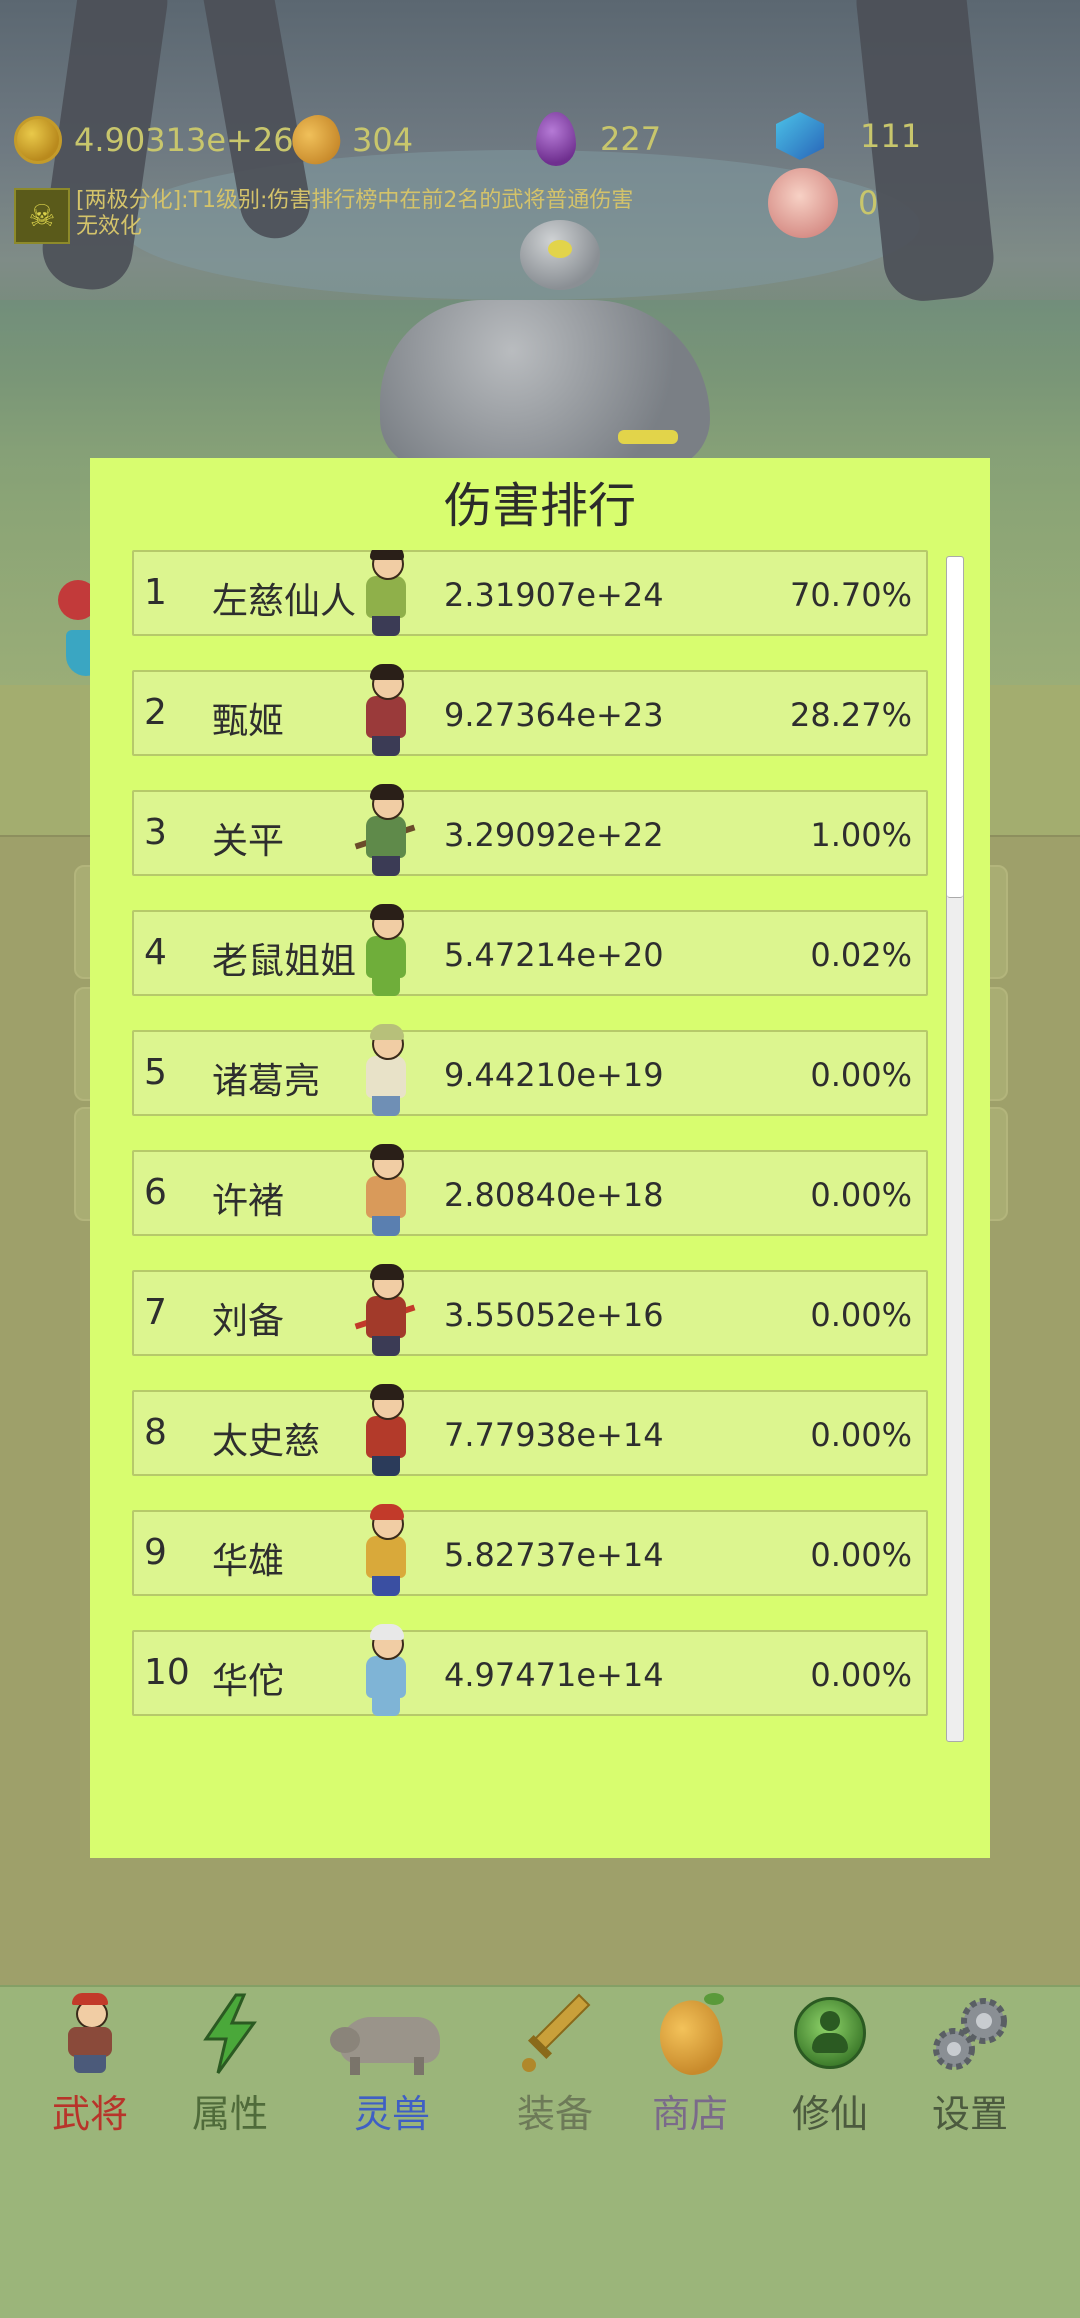  What do you see at coordinates (89, 2114) in the screenshot?
I see `tab-label: 武将` at bounding box center [89, 2114].